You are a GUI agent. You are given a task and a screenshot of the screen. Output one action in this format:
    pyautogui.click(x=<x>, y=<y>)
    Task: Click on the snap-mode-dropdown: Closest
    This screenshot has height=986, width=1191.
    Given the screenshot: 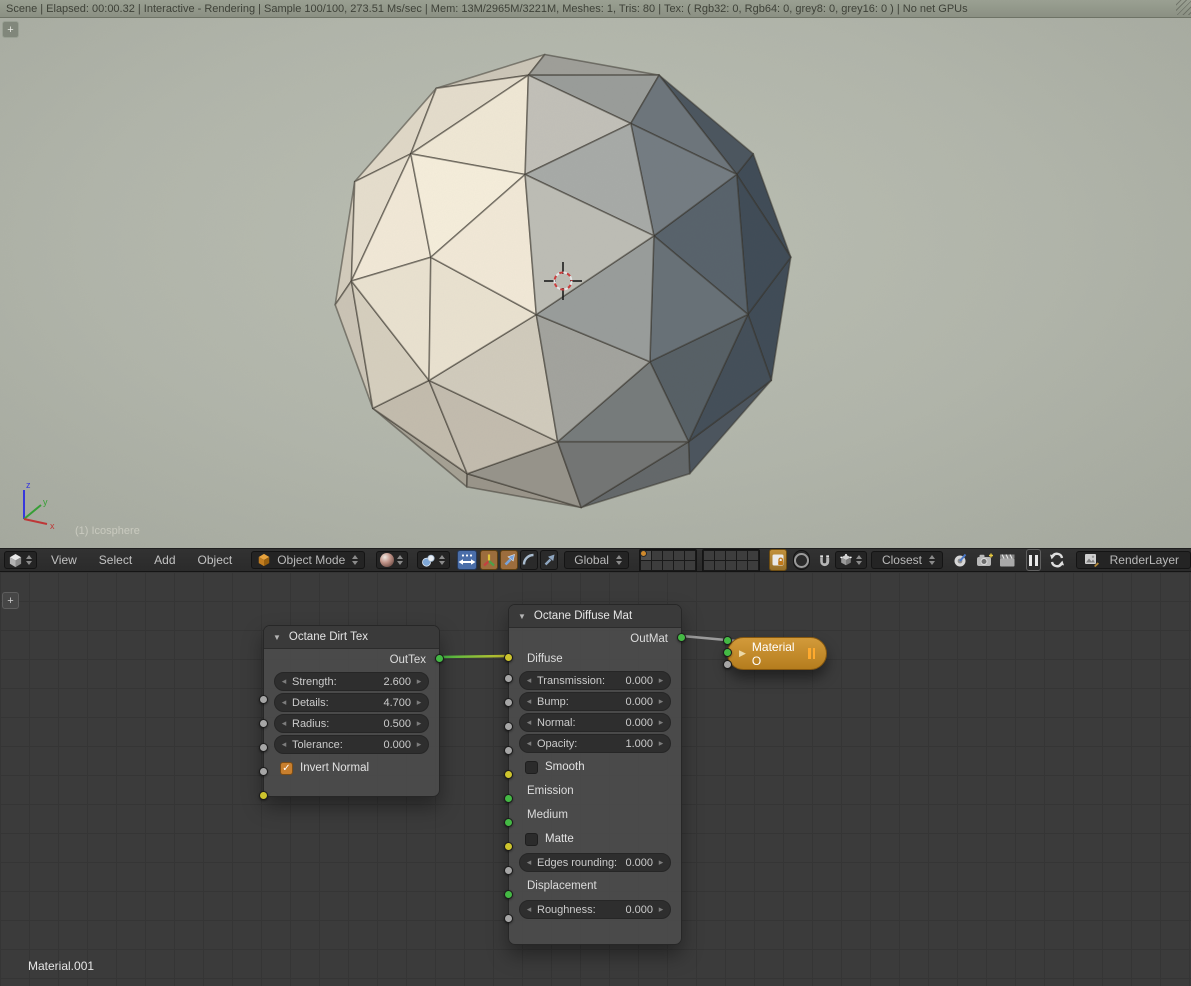 What is the action you would take?
    pyautogui.click(x=906, y=560)
    